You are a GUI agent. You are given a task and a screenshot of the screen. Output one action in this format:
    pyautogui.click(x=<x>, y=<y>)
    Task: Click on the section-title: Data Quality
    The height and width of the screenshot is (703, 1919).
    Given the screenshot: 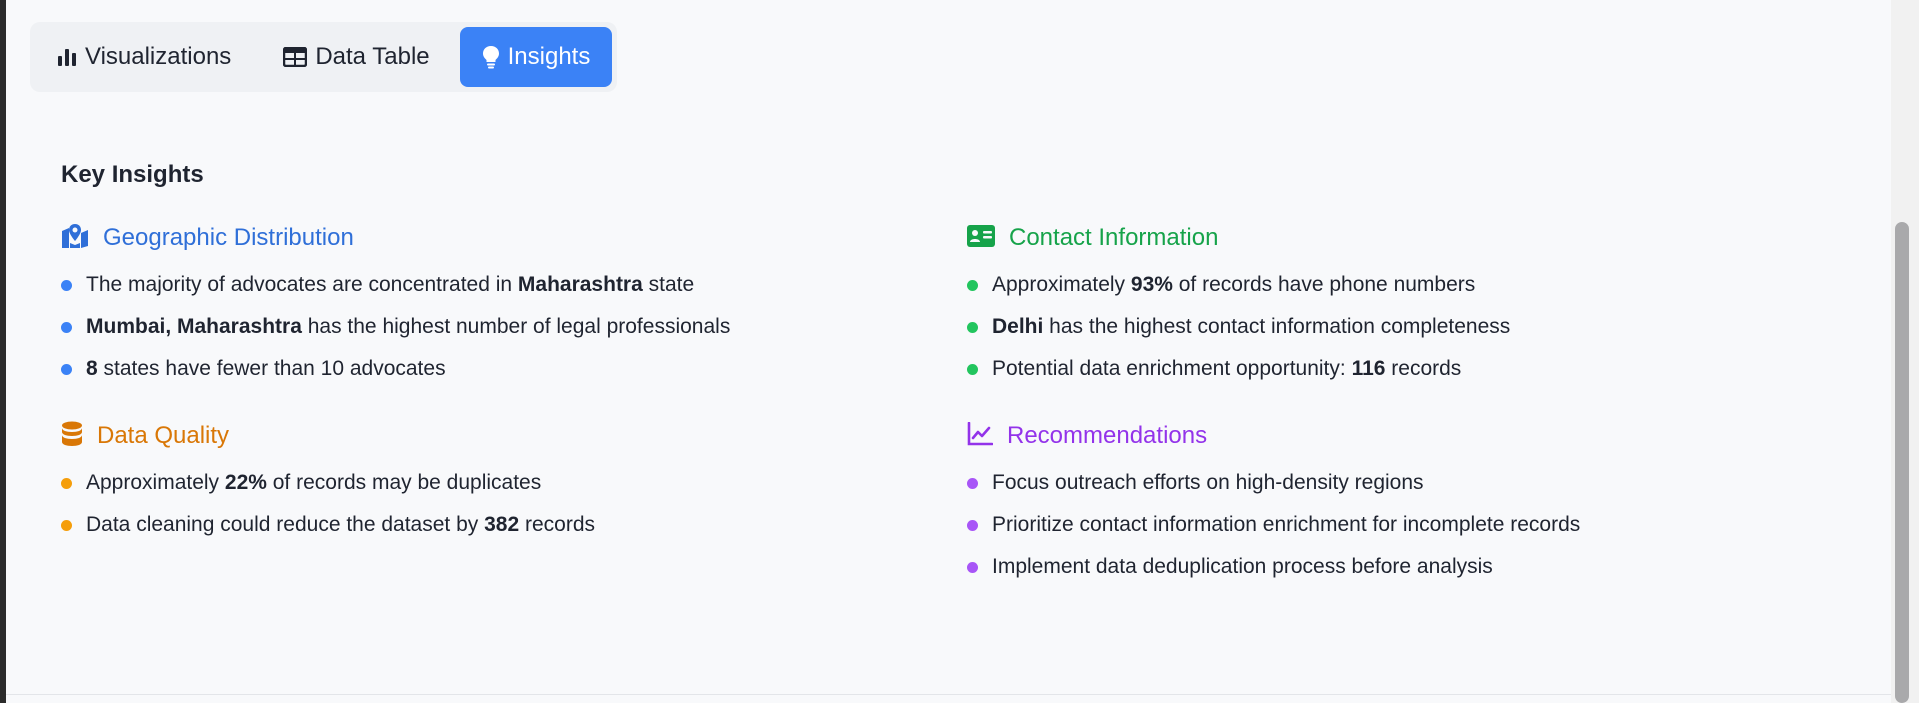 What is the action you would take?
    pyautogui.click(x=163, y=435)
    